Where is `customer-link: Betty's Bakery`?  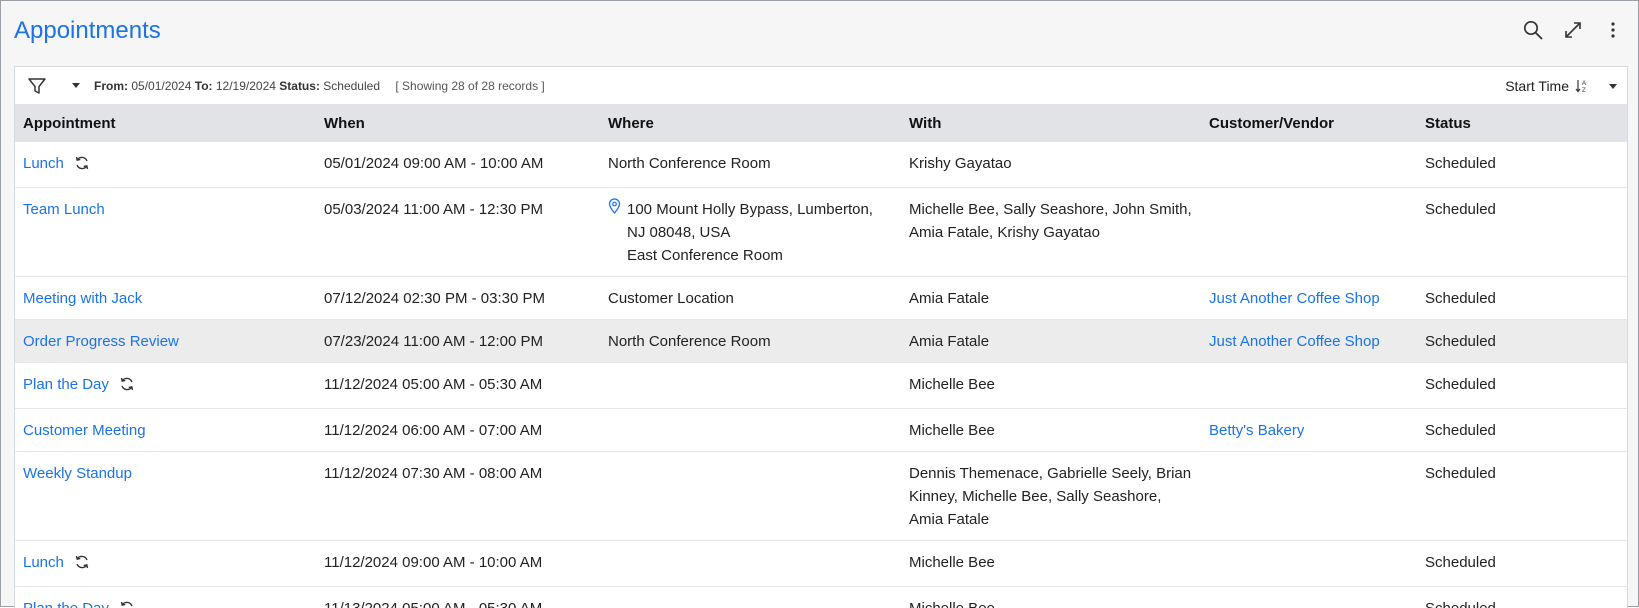
customer-link: Betty's Bakery is located at coordinates (1256, 430).